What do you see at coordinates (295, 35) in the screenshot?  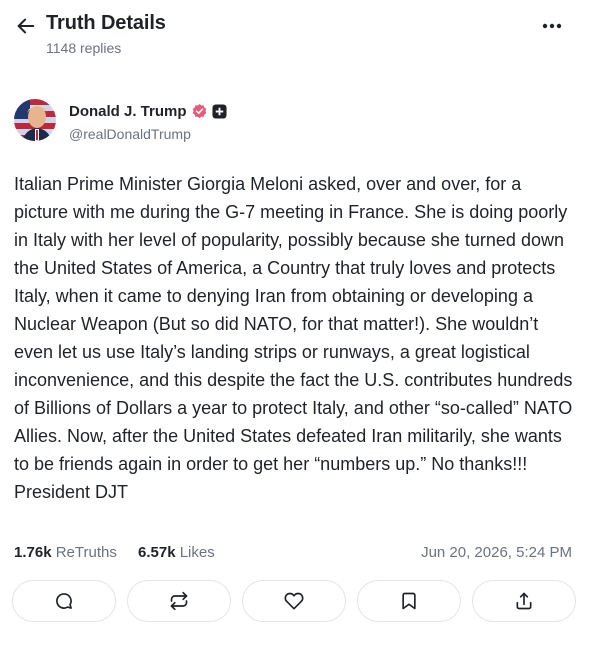 I see `header: Truth Details 1148 replies` at bounding box center [295, 35].